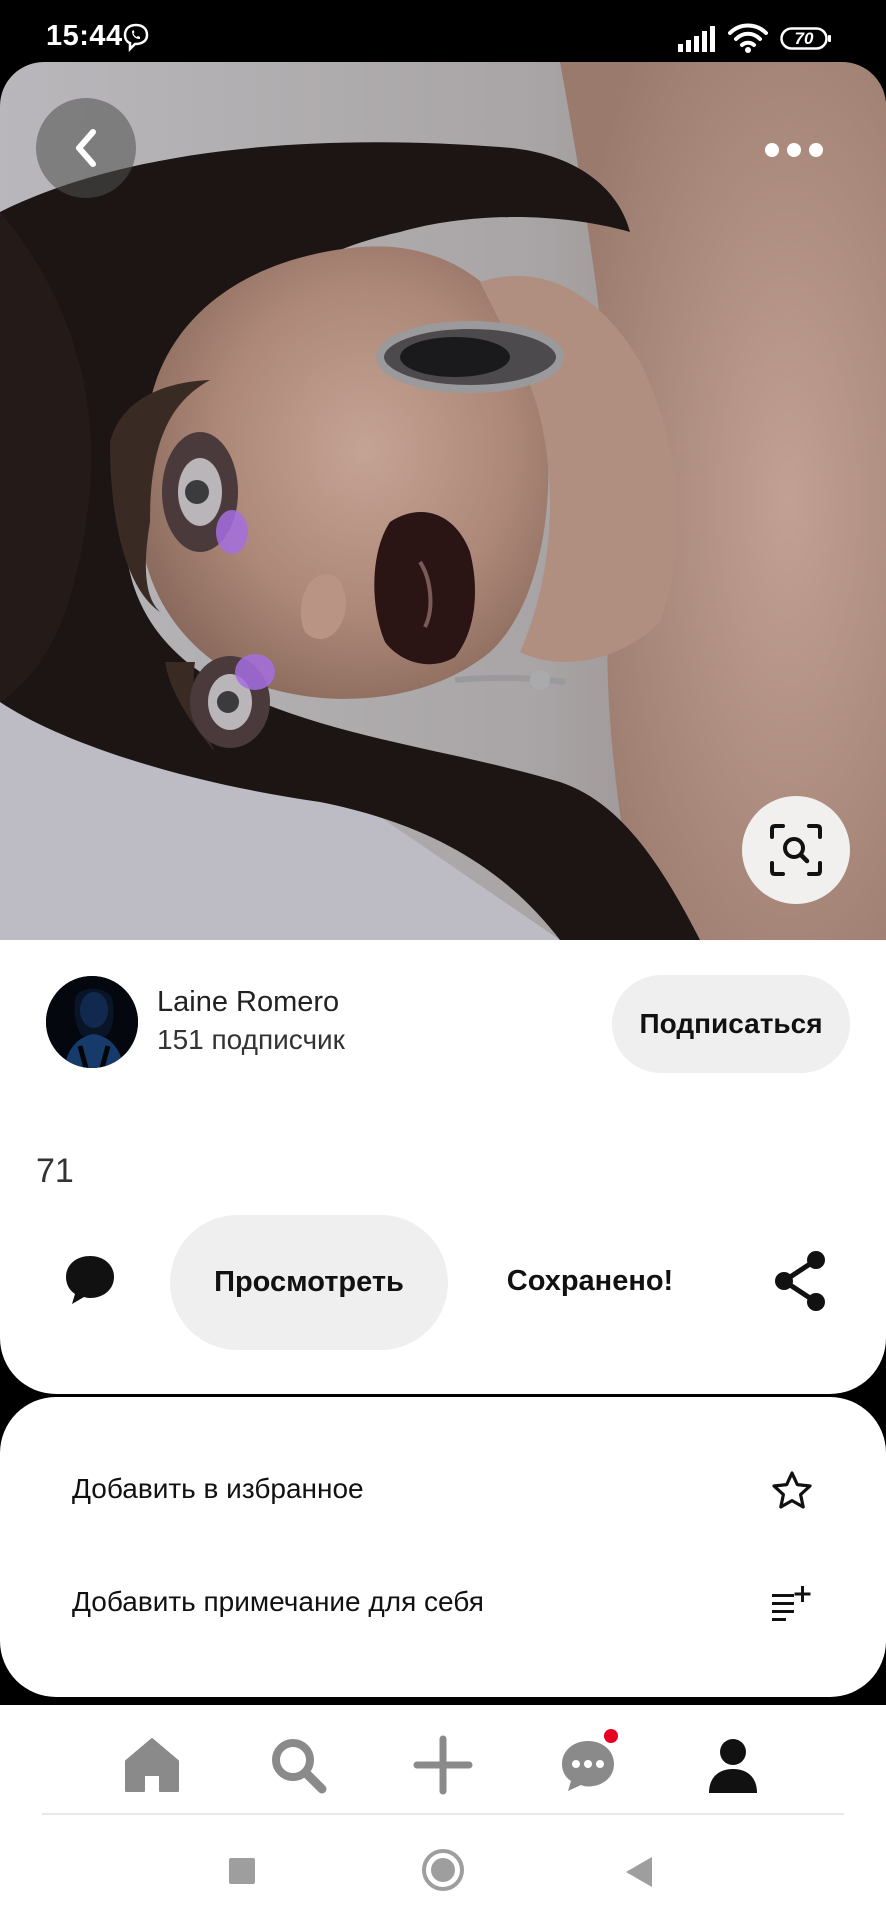 The image size is (886, 1920). What do you see at coordinates (309, 1282) in the screenshot?
I see `view-button: Просмотреть` at bounding box center [309, 1282].